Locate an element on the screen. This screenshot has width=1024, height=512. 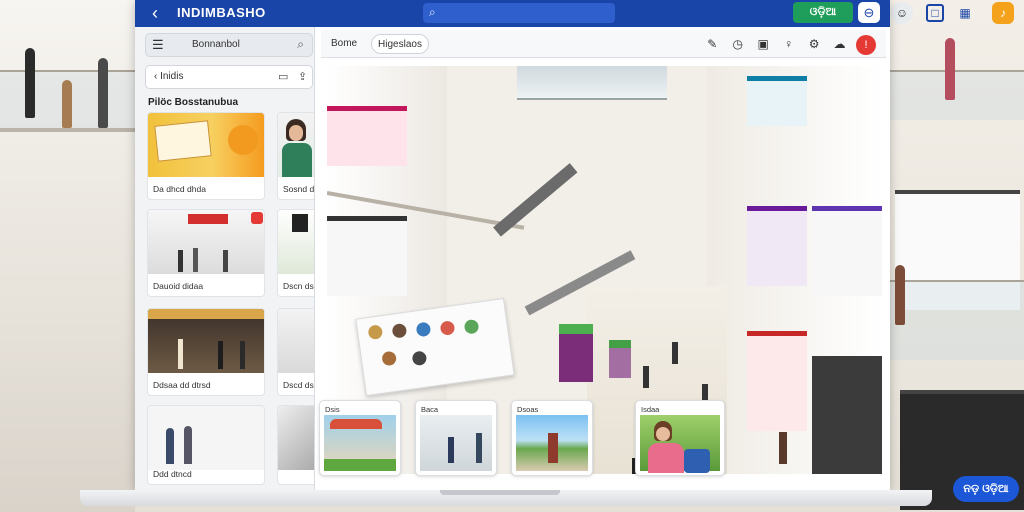
skylight is located at coordinates (592, 83).